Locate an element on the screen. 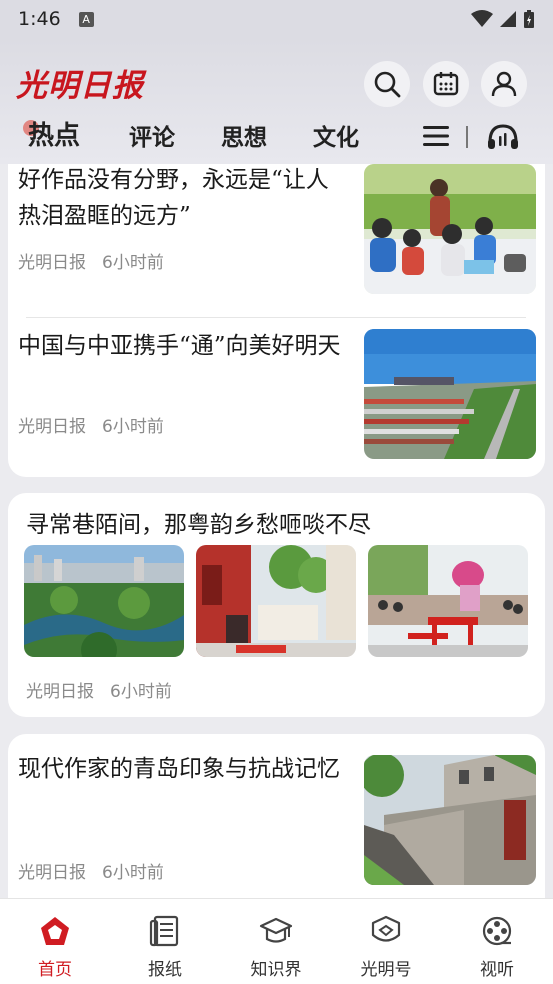 Image resolution: width=553 pixels, height=984 pixels. nav-label: 视听 is located at coordinates (497, 970).